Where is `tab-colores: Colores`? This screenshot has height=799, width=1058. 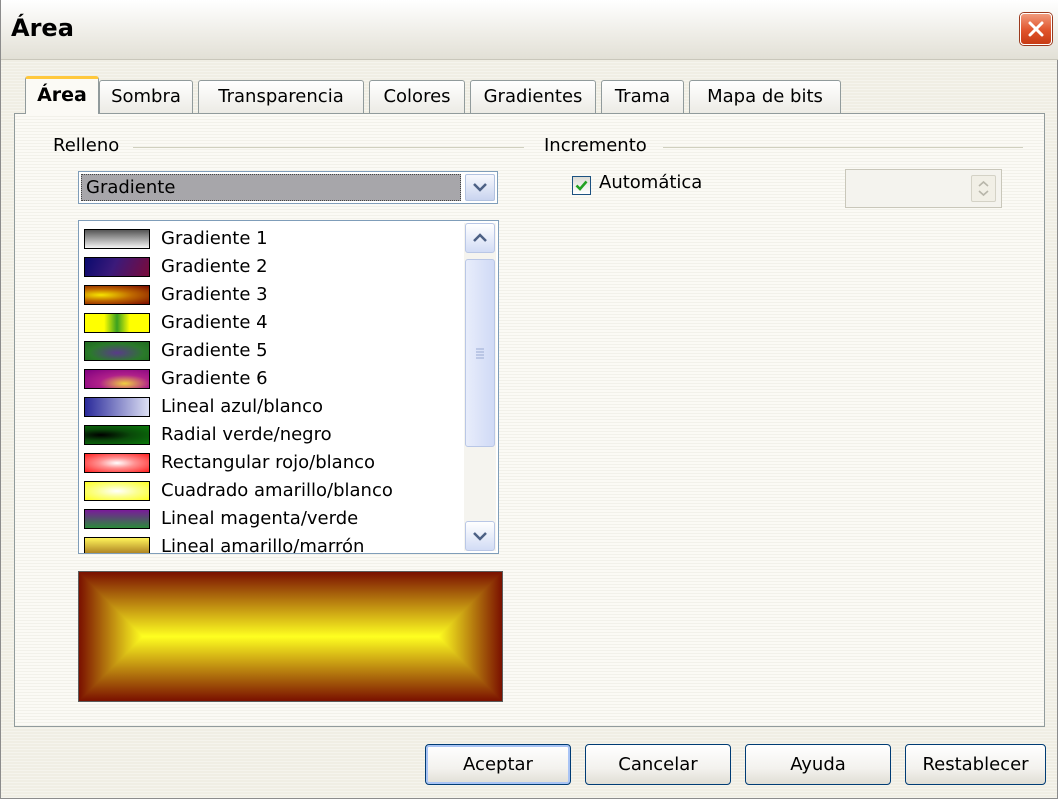
tab-colores: Colores is located at coordinates (417, 96).